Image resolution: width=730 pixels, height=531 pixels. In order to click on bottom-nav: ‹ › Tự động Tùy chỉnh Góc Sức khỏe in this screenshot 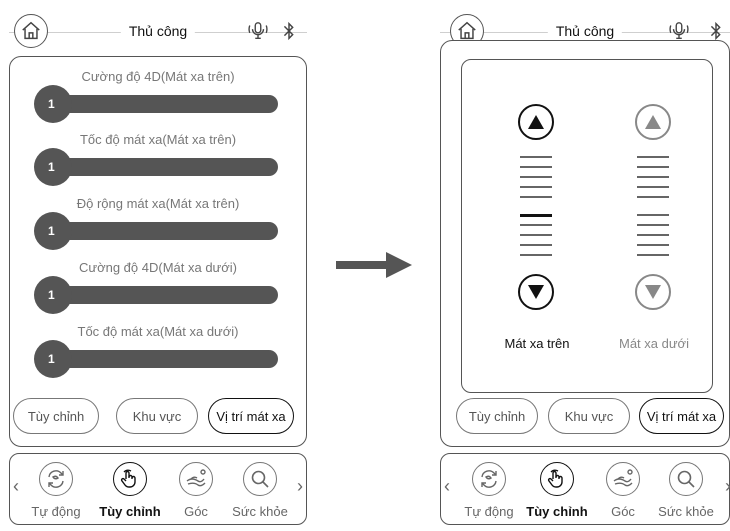, I will do `click(158, 489)`.